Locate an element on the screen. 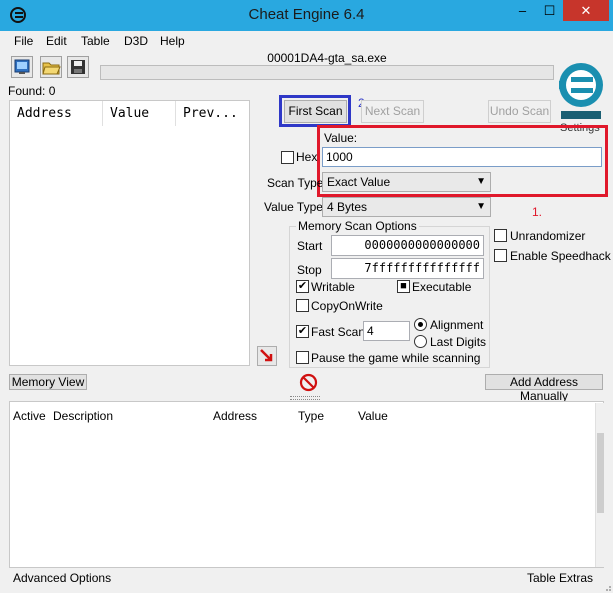  scan-type-label: Scan Type is located at coordinates (295, 183).